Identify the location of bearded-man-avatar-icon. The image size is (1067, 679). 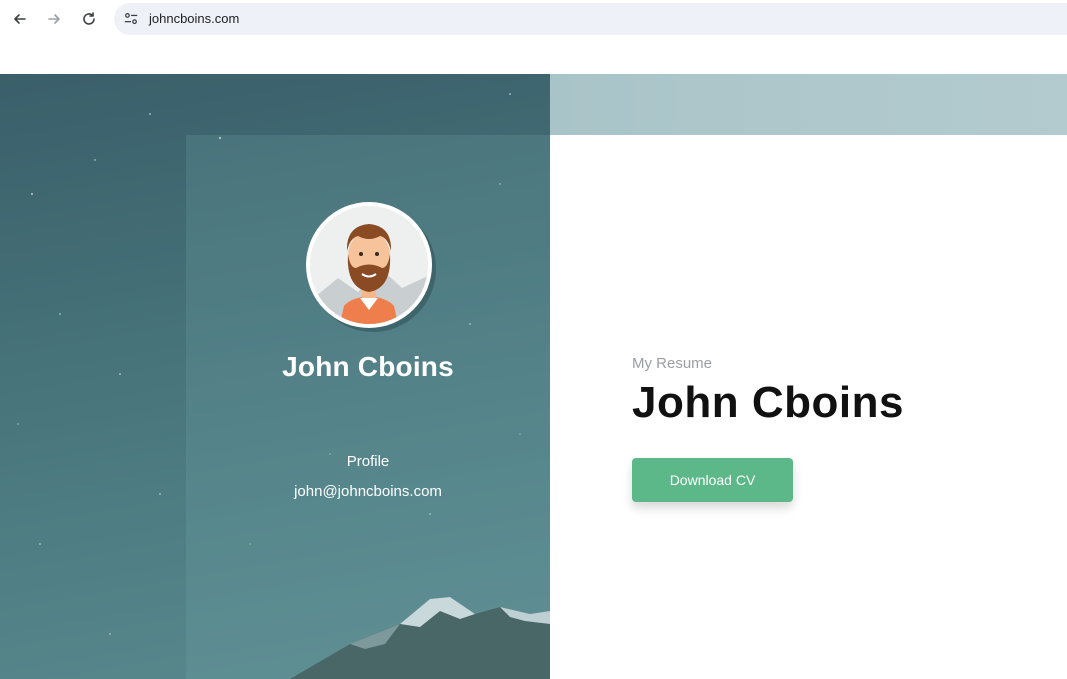
(369, 265).